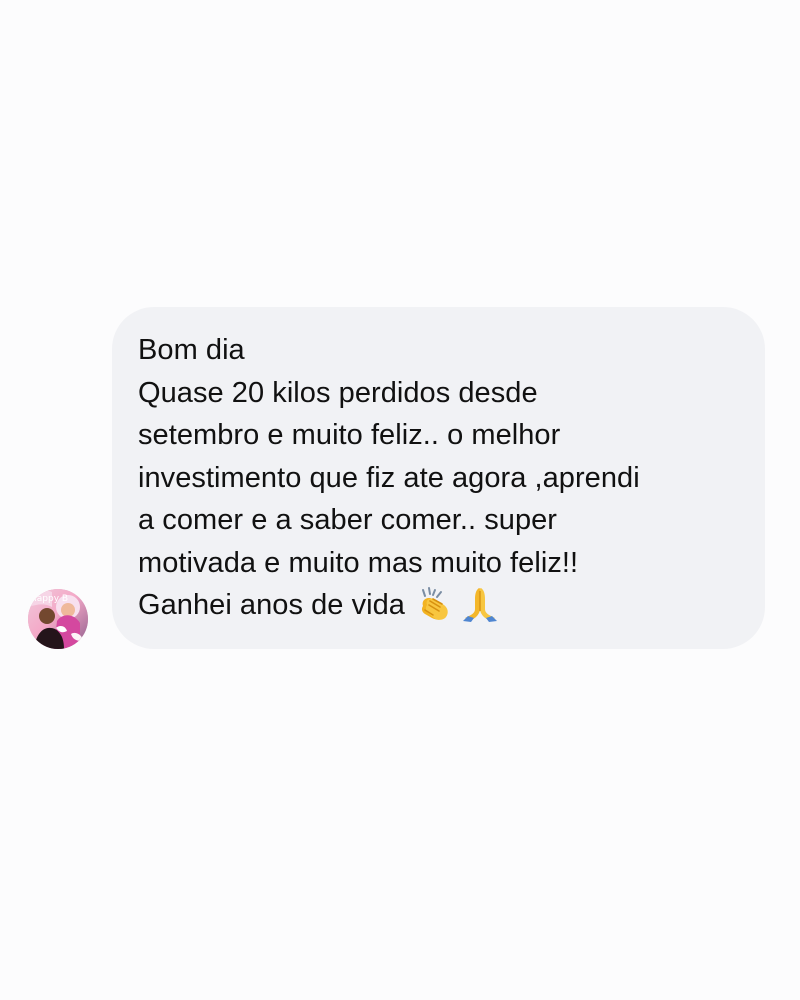 This screenshot has height=1000, width=800. I want to click on avatar-image: Happy B, so click(58, 619).